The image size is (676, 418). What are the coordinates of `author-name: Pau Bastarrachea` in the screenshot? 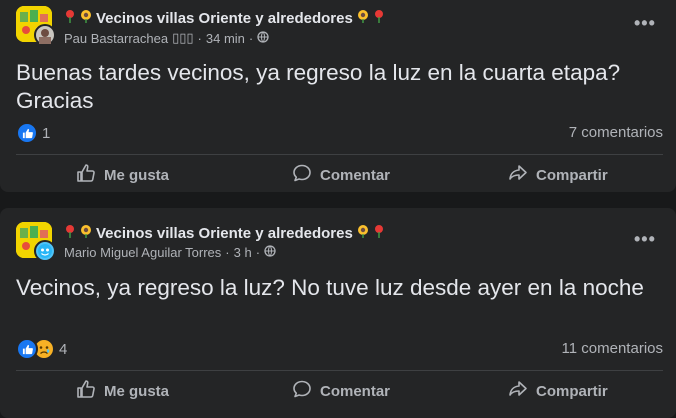 It's located at (116, 38).